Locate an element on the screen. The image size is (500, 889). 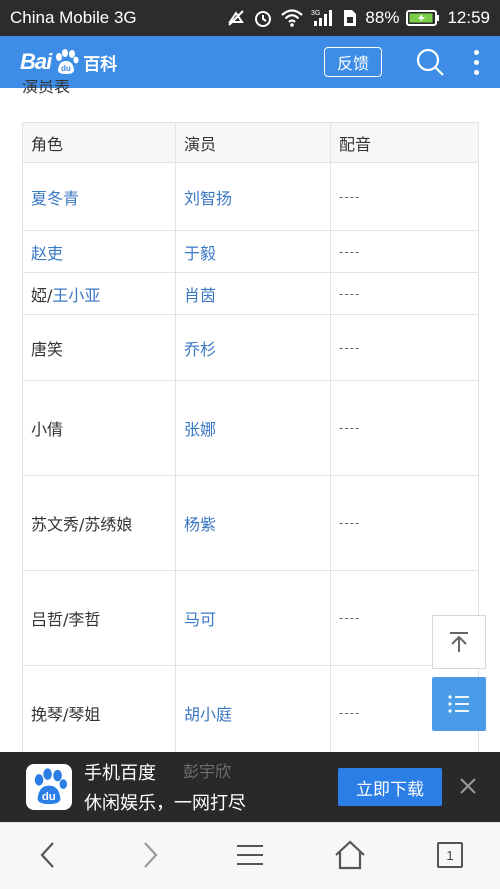
table-of-contents-button is located at coordinates (459, 704).